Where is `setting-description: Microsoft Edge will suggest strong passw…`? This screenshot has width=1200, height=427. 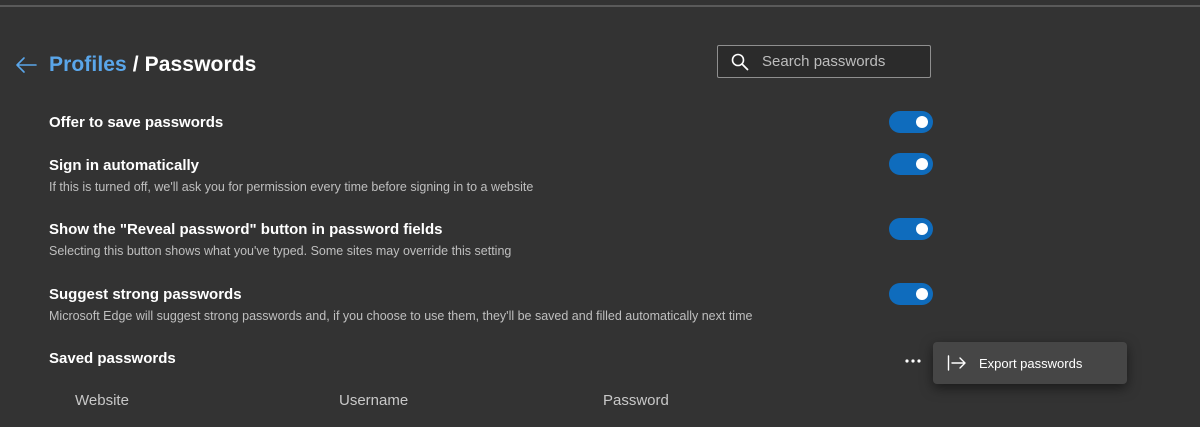
setting-description: Microsoft Edge will suggest strong passw… is located at coordinates (401, 316).